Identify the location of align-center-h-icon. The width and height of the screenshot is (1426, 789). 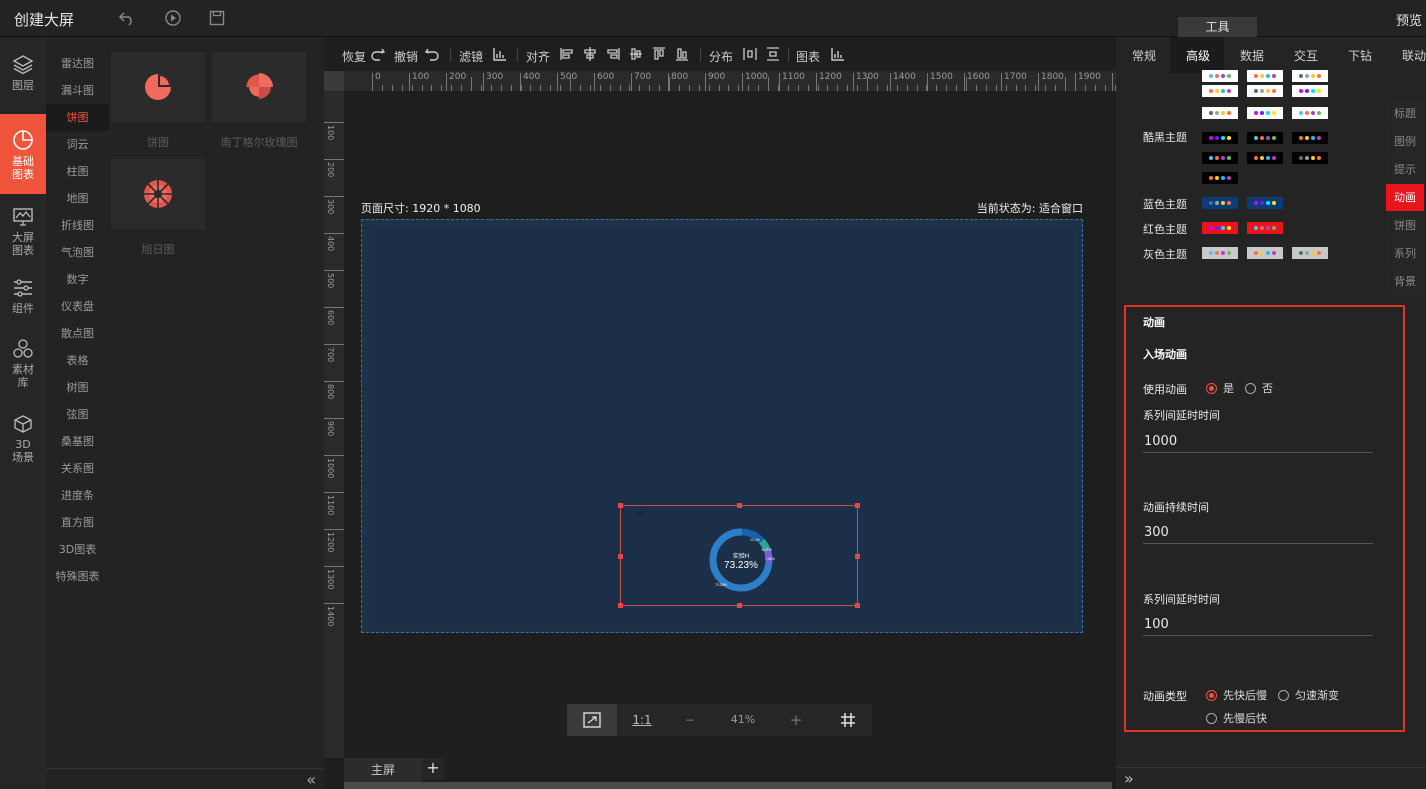
(590, 55).